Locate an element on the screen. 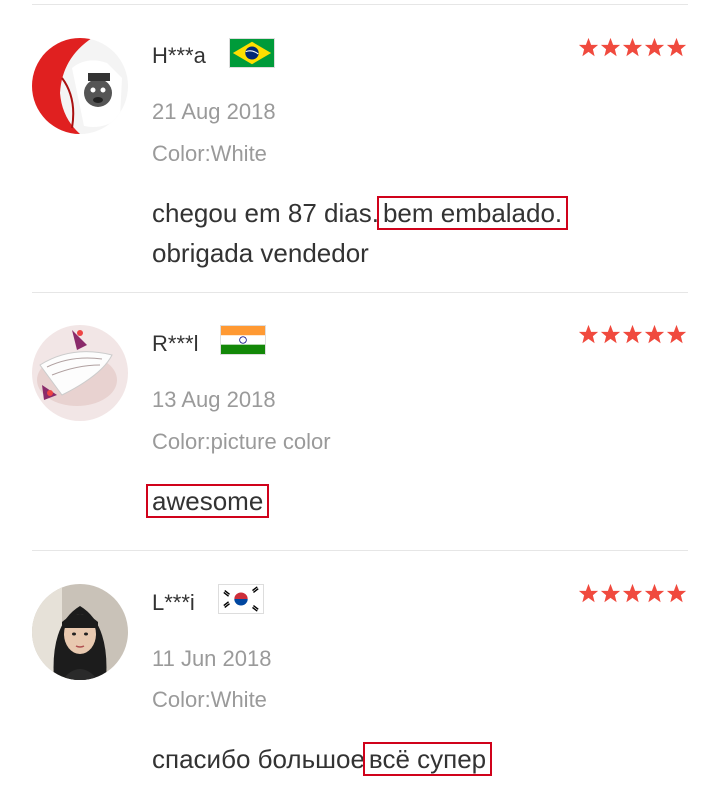 Image resolution: width=720 pixels, height=808 pixels. highlighted-text: всё супер is located at coordinates (427, 759).